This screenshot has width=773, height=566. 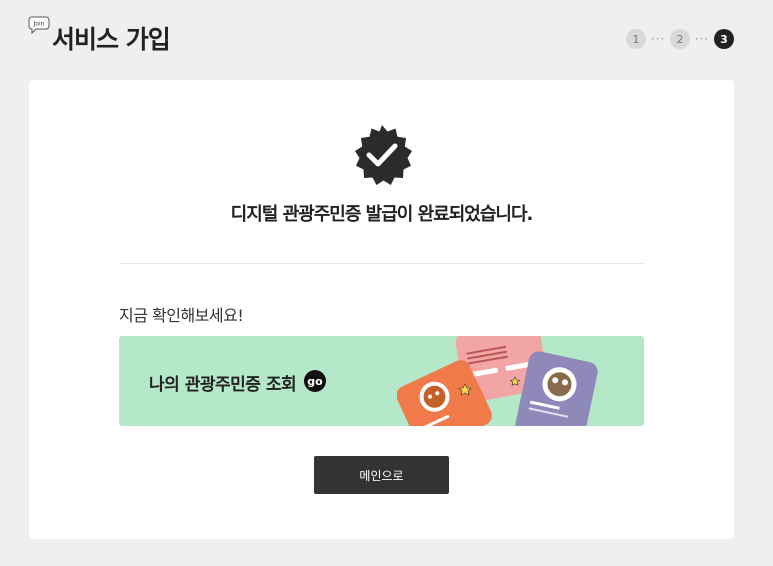 I want to click on join-icon-label: Join, so click(x=39, y=24).